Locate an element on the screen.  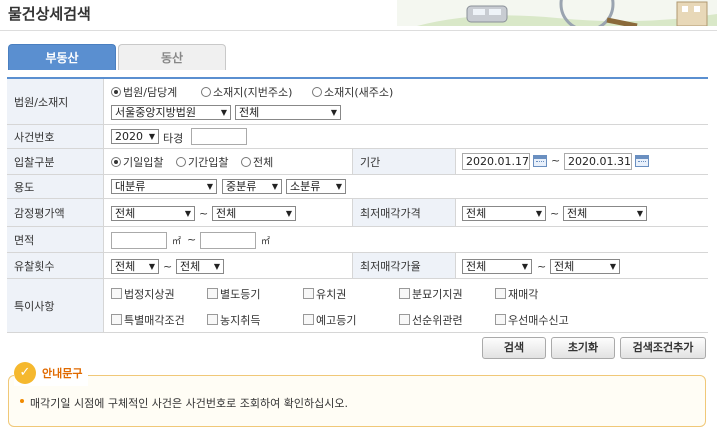
fail-count-from-select: 전체 ▼ is located at coordinates (135, 266).